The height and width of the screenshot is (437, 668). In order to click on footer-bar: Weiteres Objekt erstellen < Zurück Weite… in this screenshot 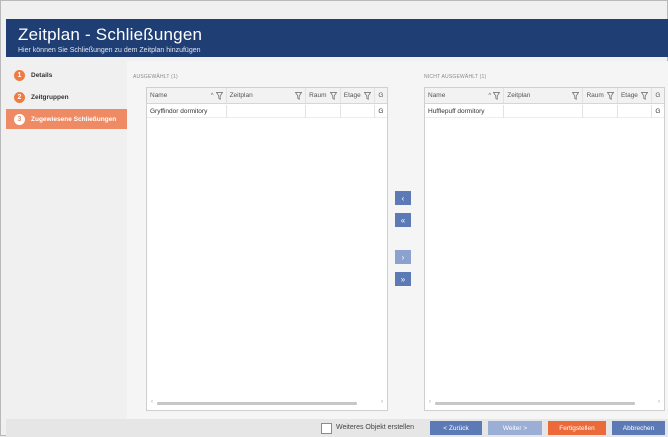, I will do `click(337, 428)`.